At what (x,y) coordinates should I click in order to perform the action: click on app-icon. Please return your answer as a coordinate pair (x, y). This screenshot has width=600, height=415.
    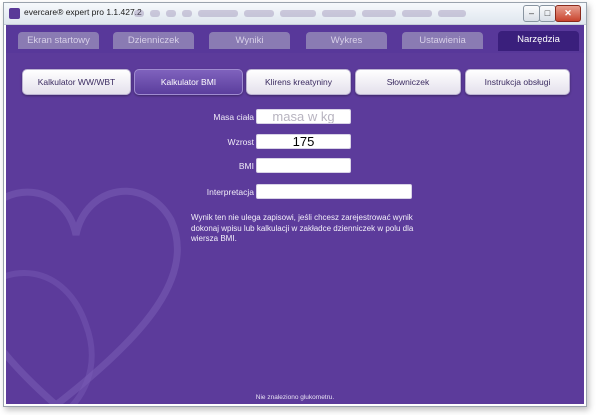
    Looking at the image, I should click on (14, 13).